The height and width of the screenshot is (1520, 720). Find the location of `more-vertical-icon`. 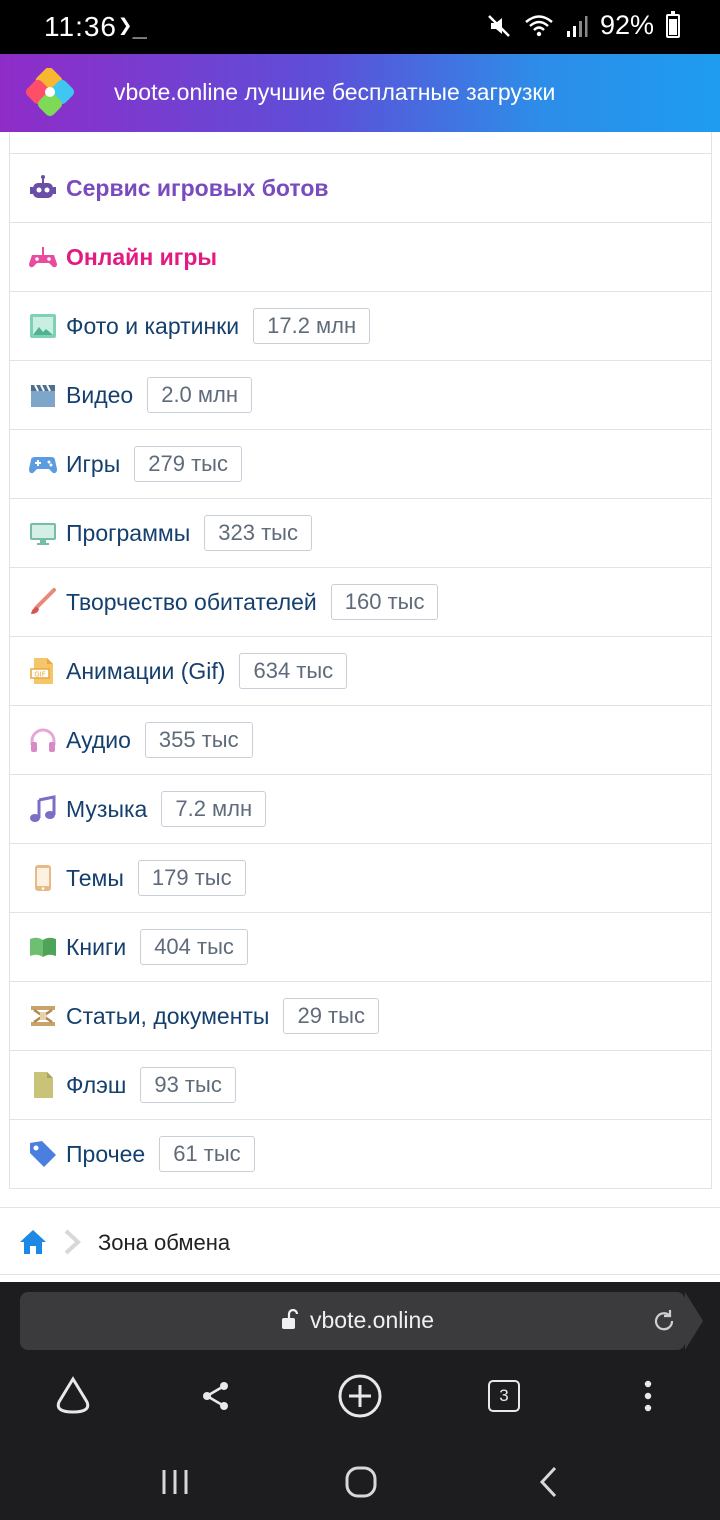

more-vertical-icon is located at coordinates (648, 1396).